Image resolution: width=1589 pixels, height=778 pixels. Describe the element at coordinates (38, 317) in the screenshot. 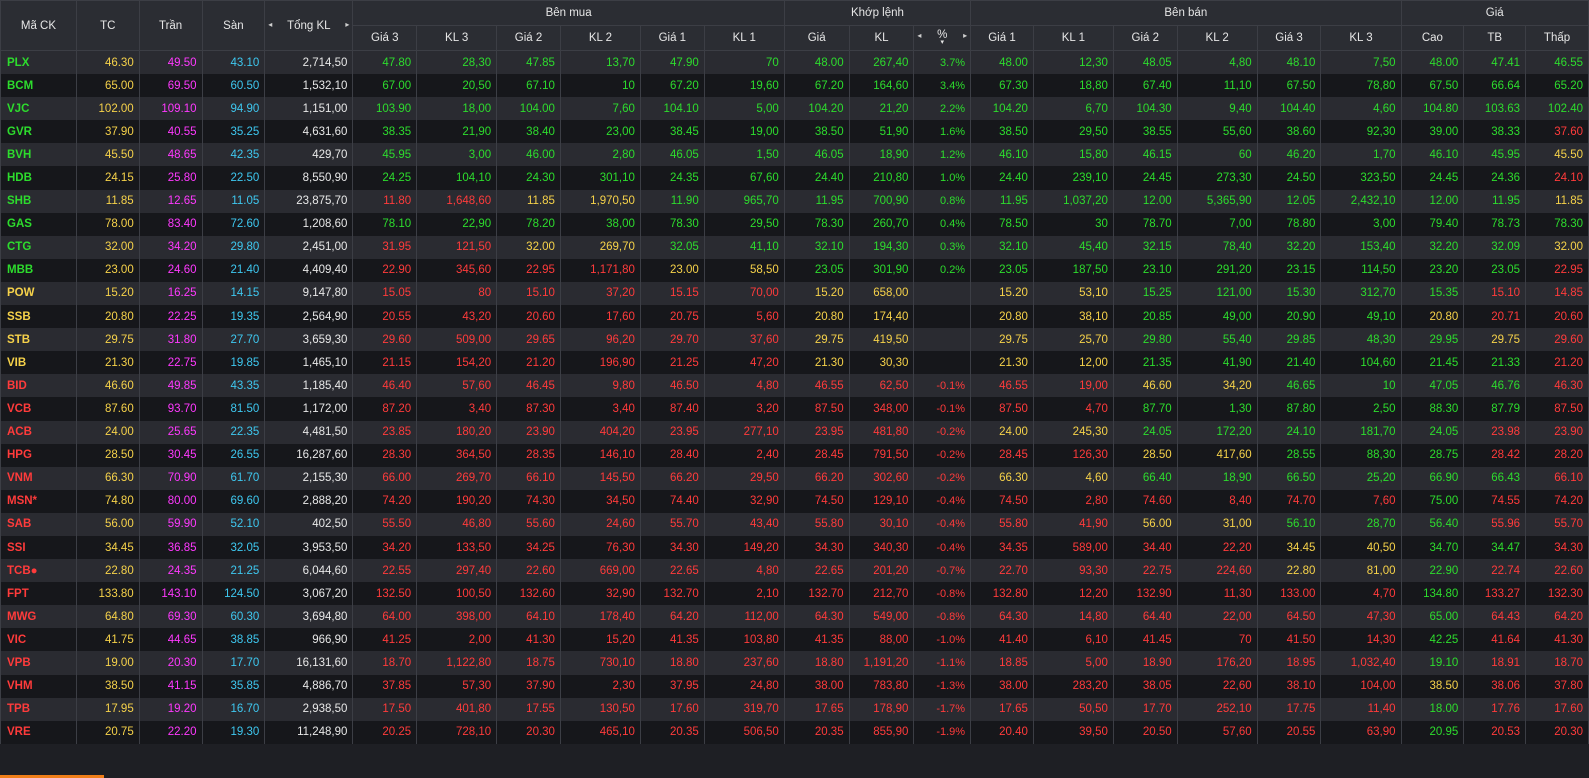

I see `cell-symbol: SSB` at that location.